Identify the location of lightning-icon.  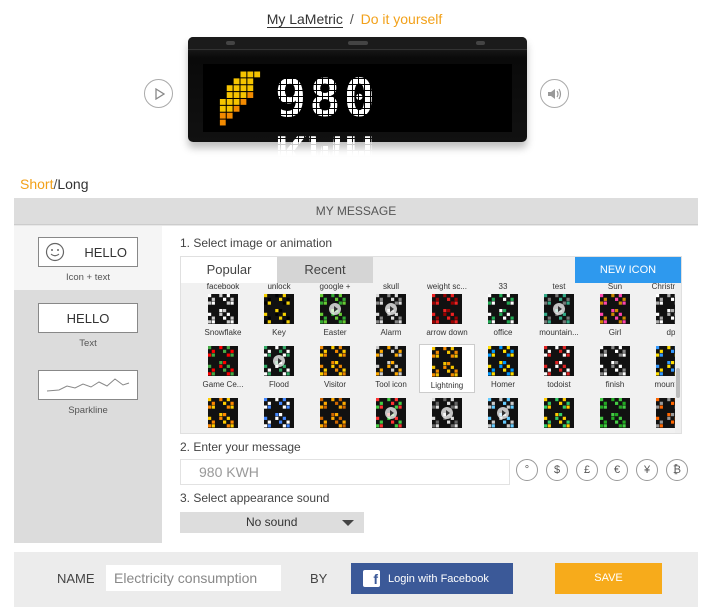
(240, 98).